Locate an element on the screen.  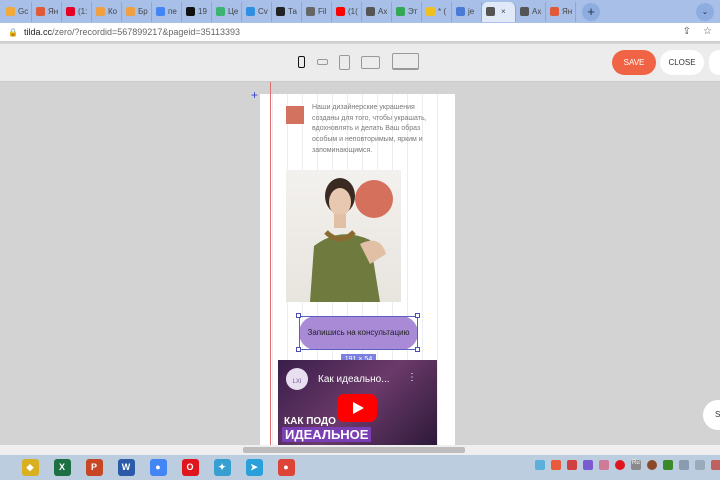
channel-logo: LXI is located at coordinates (297, 379).